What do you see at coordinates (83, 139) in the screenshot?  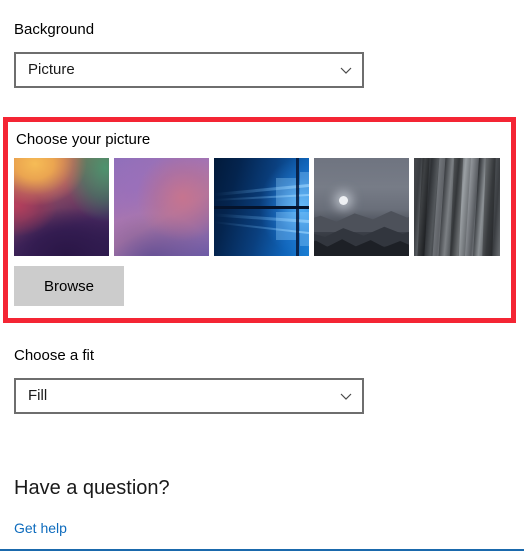 I see `choose-your-picture-label: Choose your picture` at bounding box center [83, 139].